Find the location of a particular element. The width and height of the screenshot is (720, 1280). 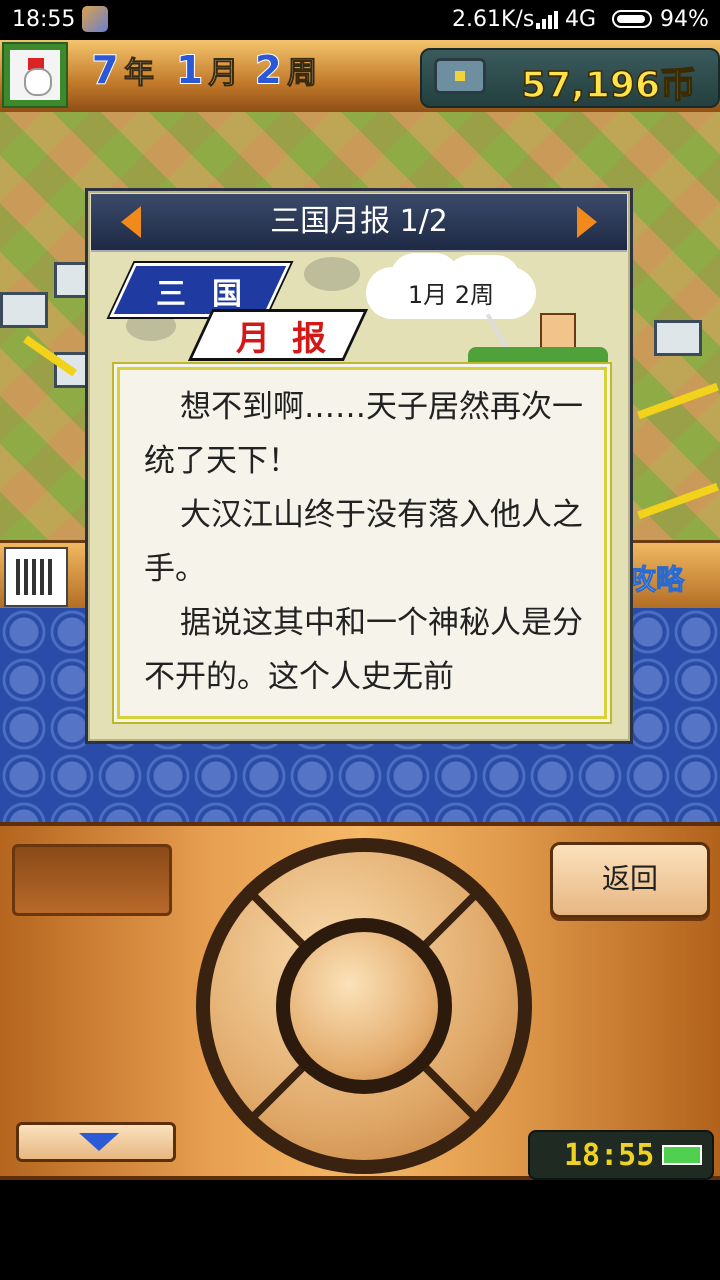

treasury-panel: 57,196币 is located at coordinates (570, 78).